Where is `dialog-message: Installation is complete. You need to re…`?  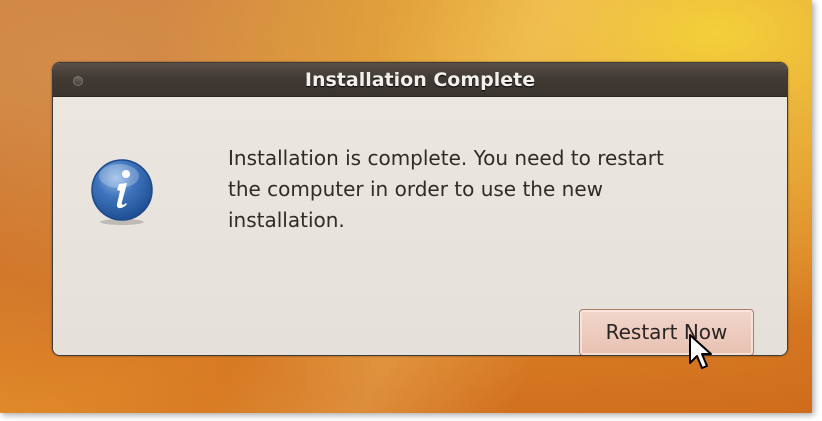 dialog-message: Installation is complete. You need to re… is located at coordinates (446, 189).